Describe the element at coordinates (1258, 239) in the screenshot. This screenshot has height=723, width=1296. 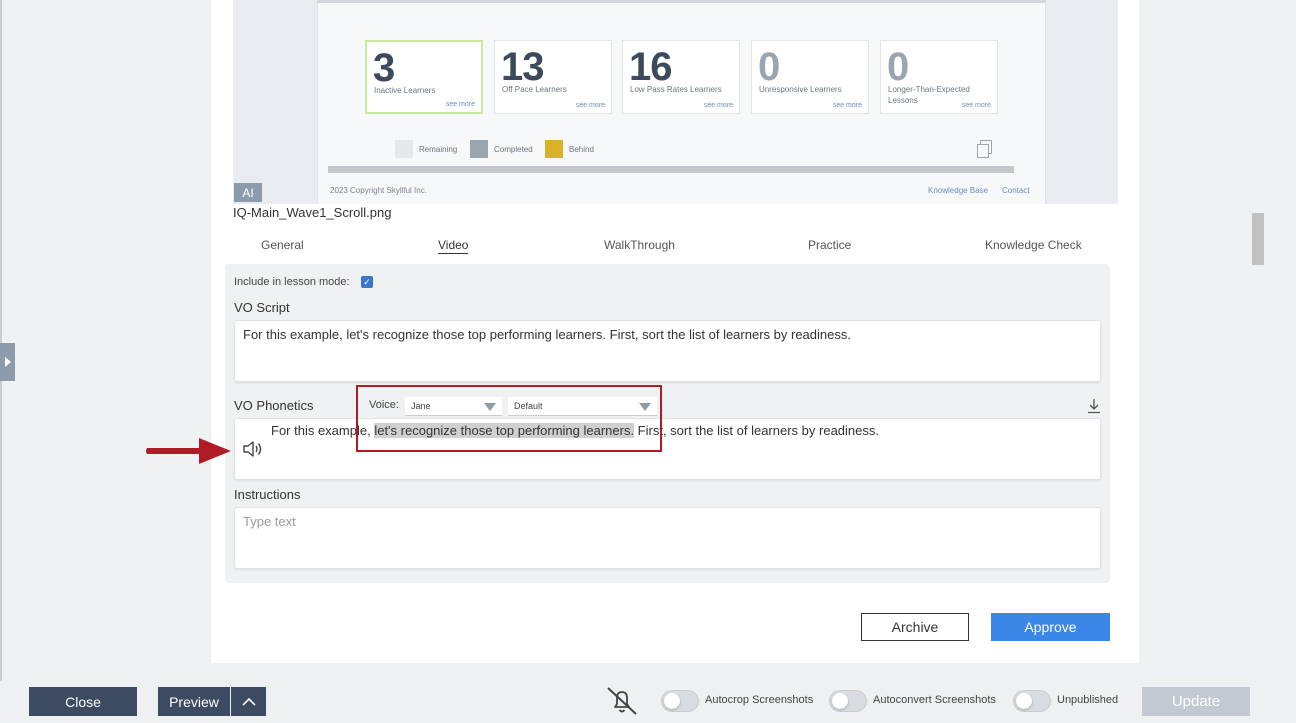
I see `scrollbar-thumb` at that location.